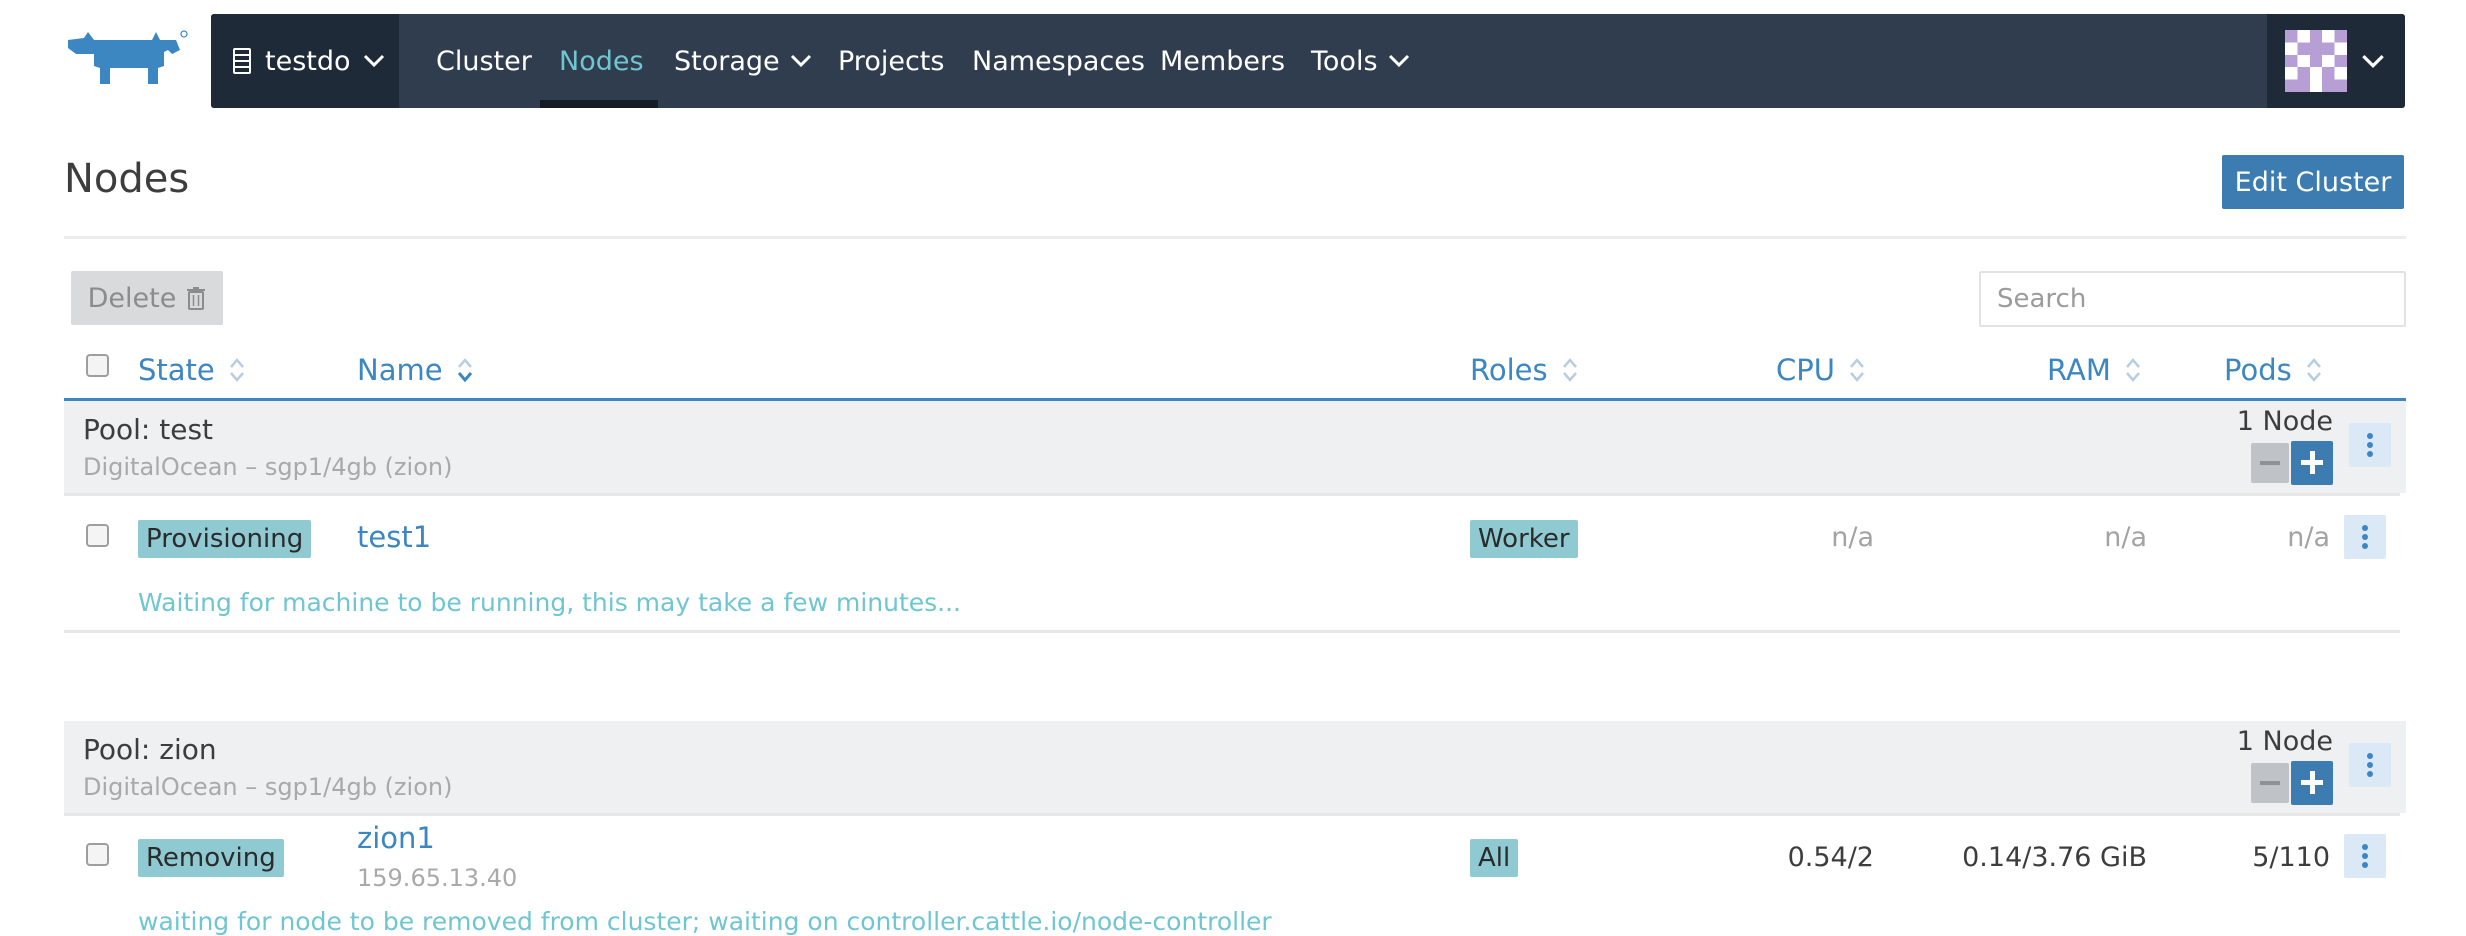 The width and height of the screenshot is (2466, 936). I want to click on delete-button: Delete, so click(147, 298).